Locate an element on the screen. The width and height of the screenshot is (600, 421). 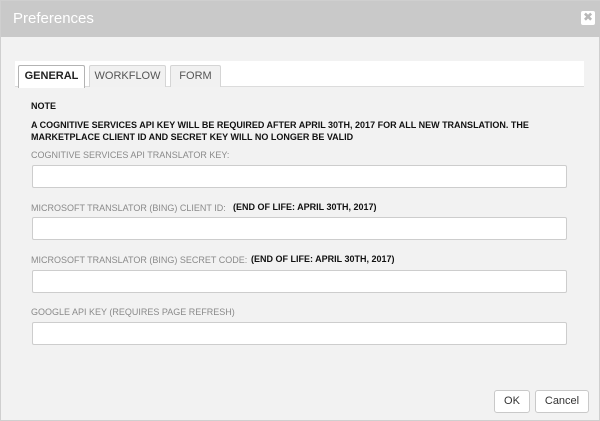
tab-workflow: WORKFLOW is located at coordinates (127, 76).